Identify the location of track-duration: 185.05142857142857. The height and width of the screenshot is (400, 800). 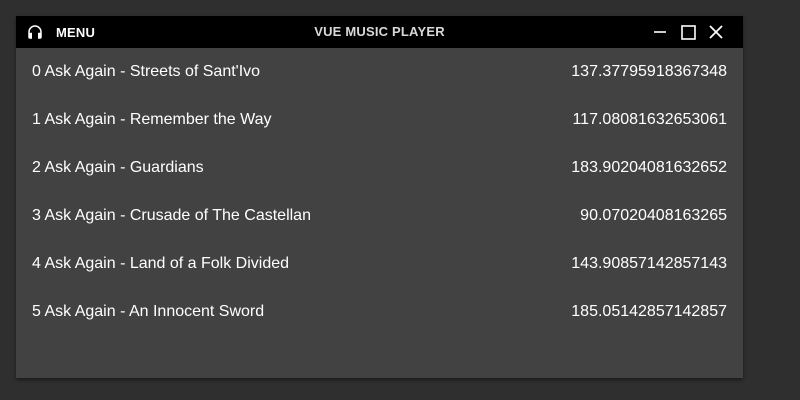
(649, 311).